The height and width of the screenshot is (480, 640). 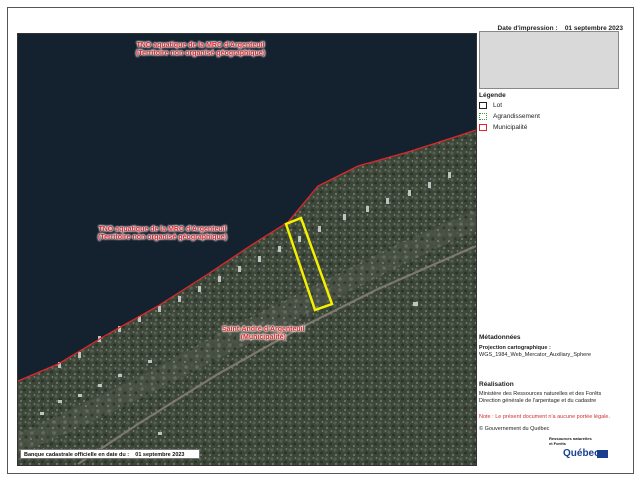 I want to click on legend-item-lot: Lot, so click(x=490, y=105).